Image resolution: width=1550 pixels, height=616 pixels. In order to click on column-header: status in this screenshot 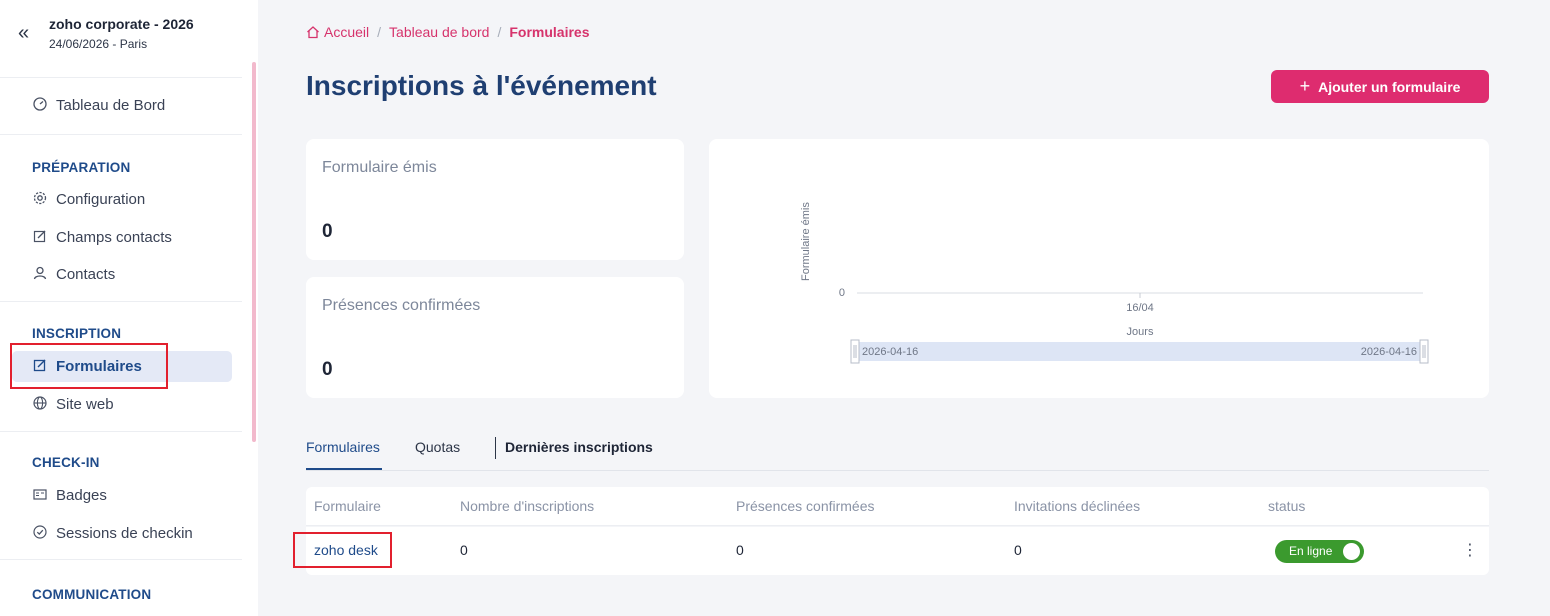, I will do `click(1287, 506)`.